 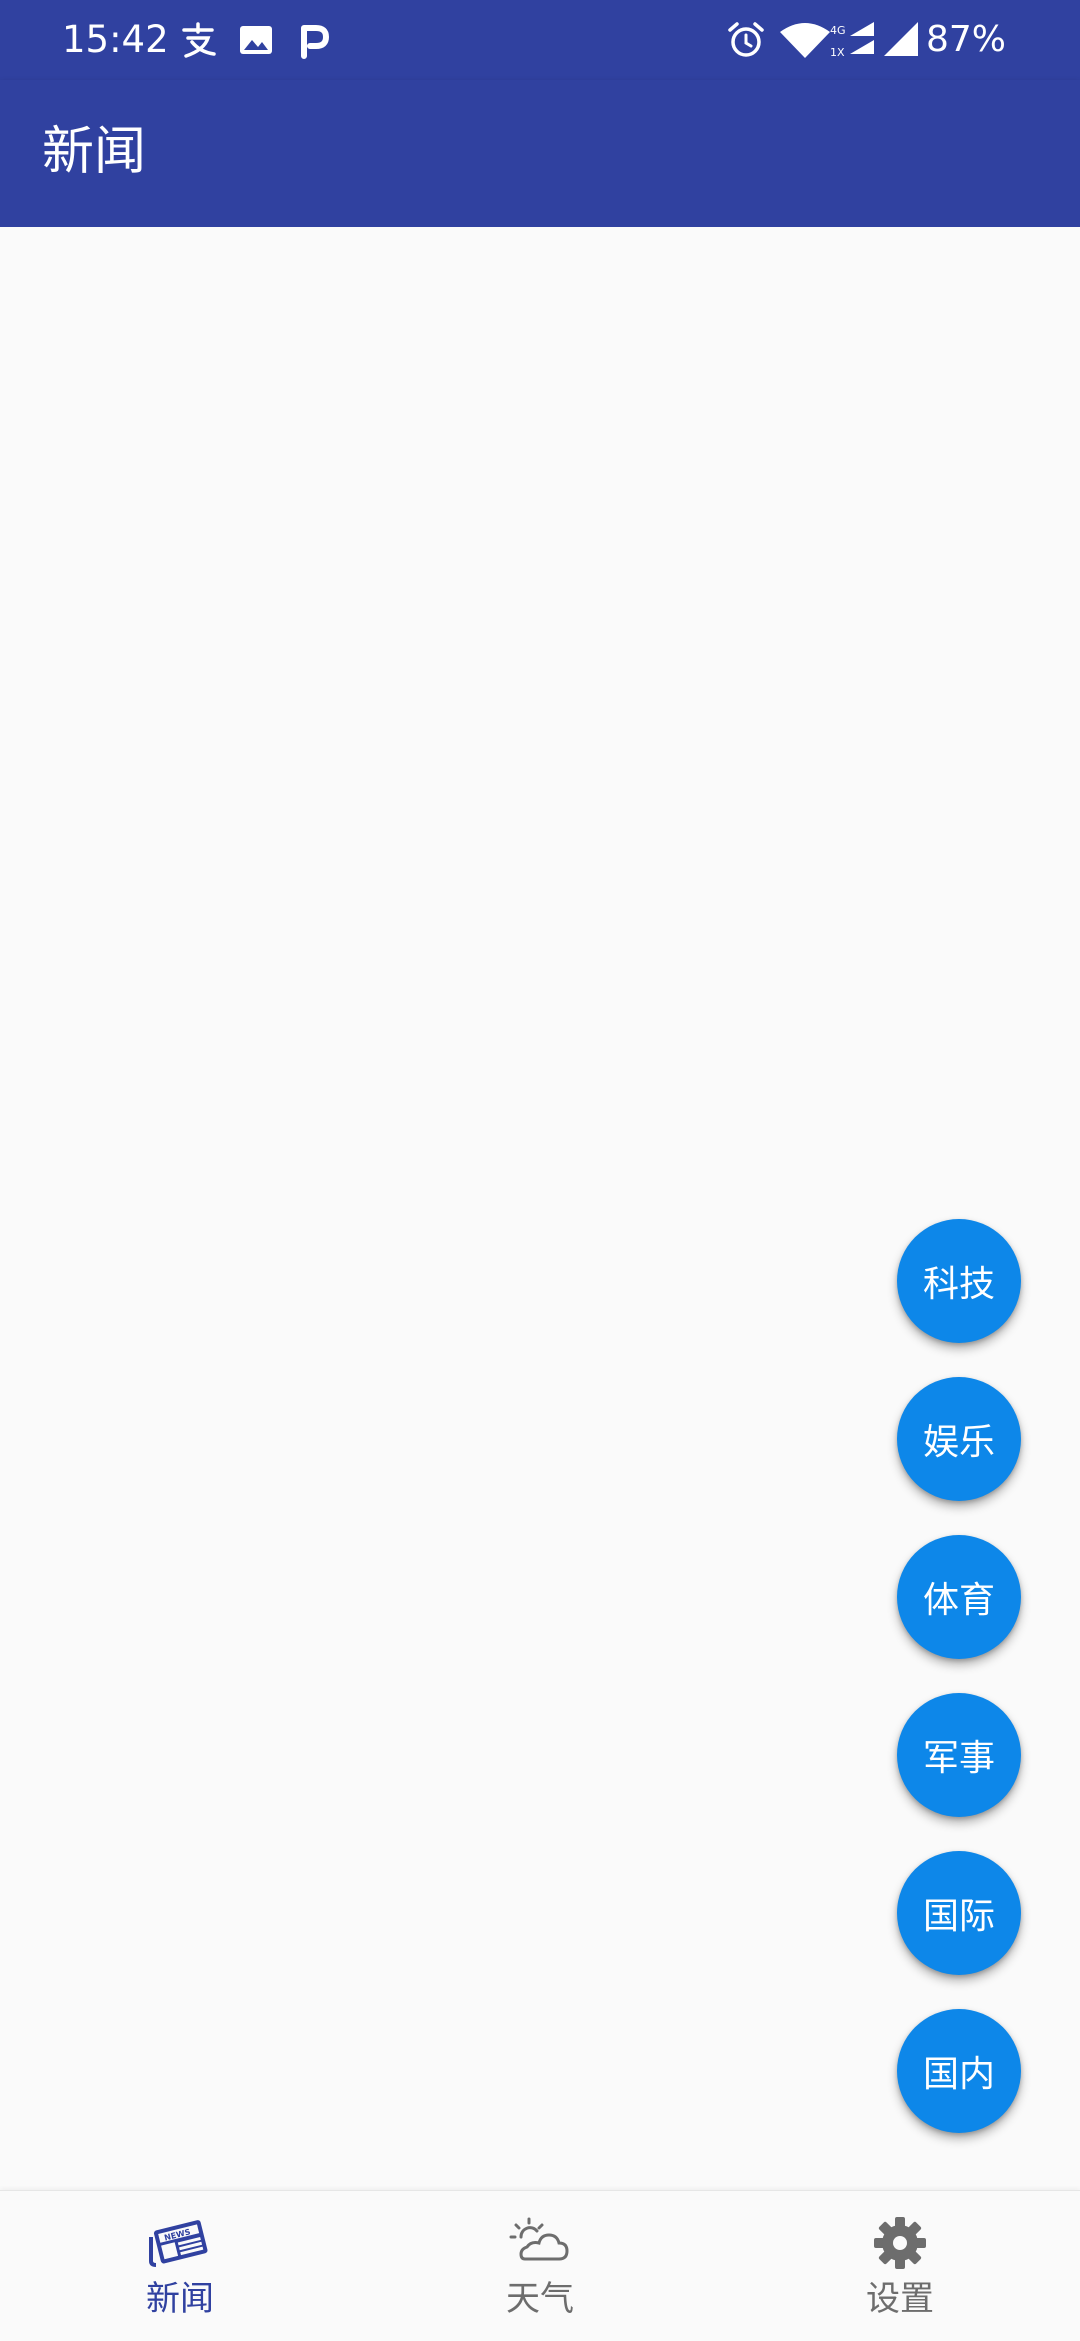 I want to click on category-button-entertainment: 娱乐, so click(x=959, y=1439).